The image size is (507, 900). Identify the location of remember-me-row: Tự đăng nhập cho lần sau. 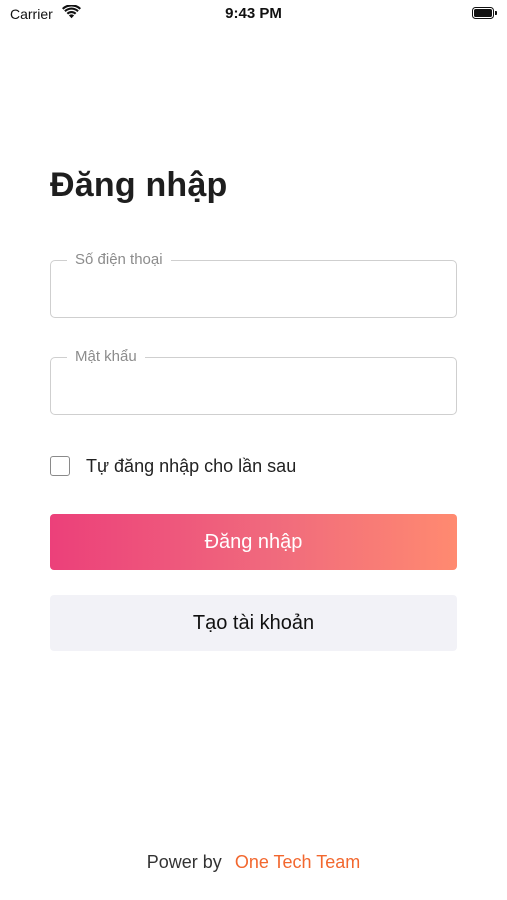
(173, 466).